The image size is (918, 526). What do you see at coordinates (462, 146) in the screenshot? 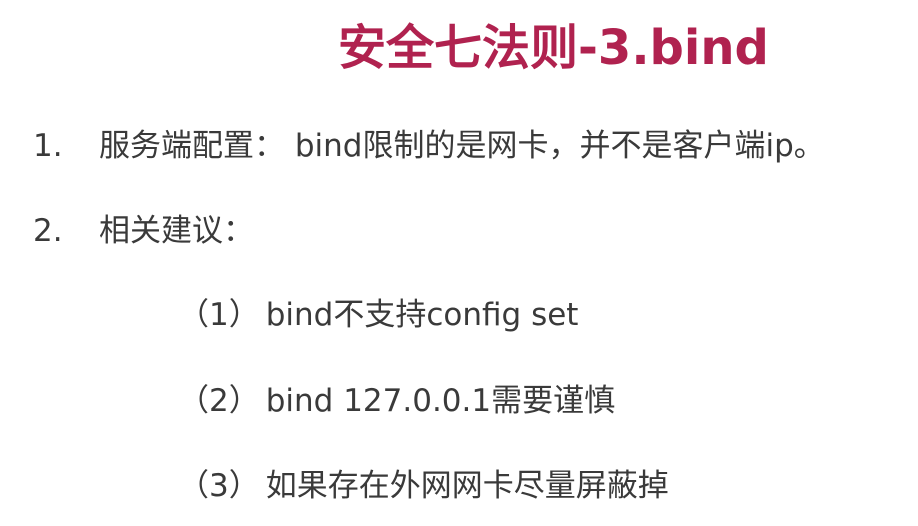
I see `list-item-text: 服务端配置： bind限制的是网卡，并不是客户端ip。` at bounding box center [462, 146].